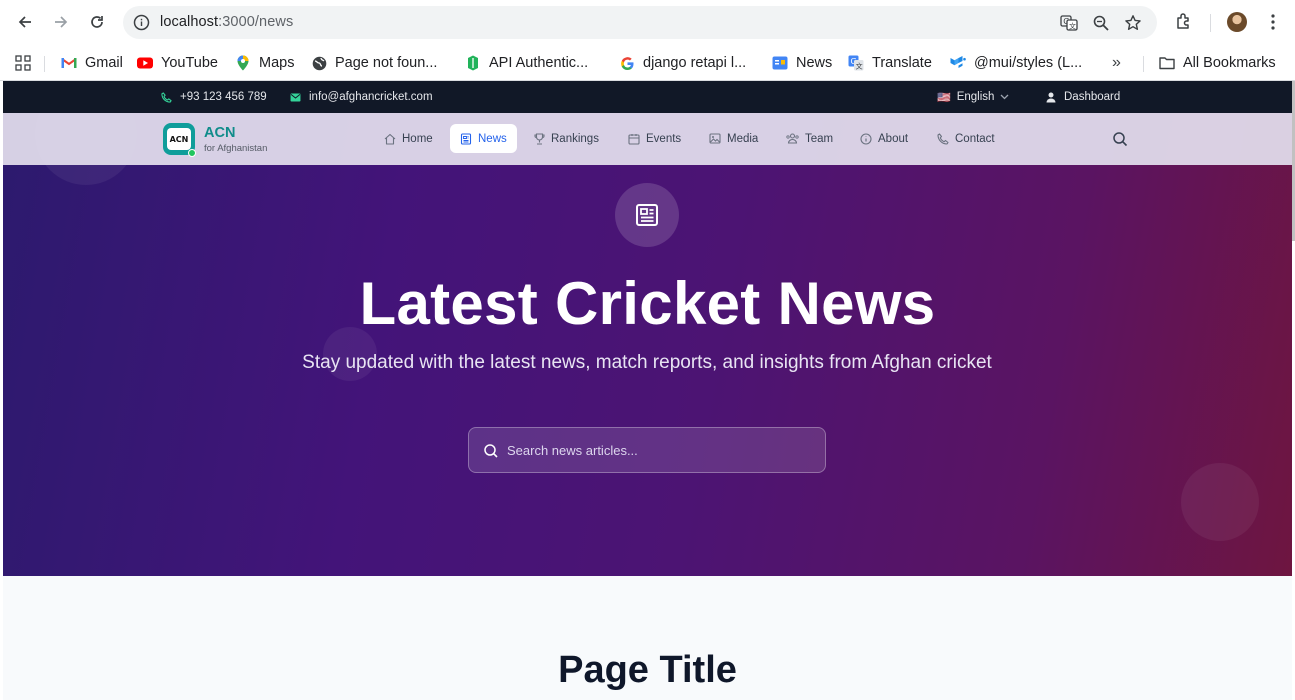  I want to click on url-text: localhost:3000/news, so click(226, 22).